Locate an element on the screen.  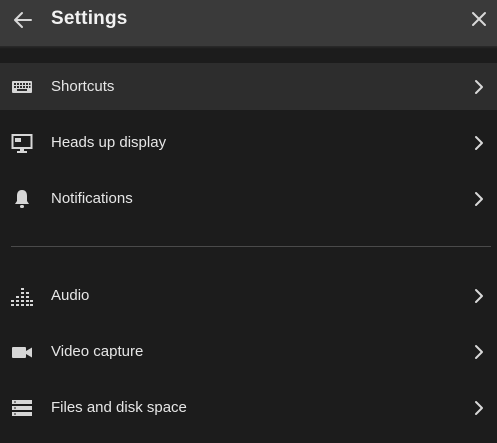
menu-item-notifications: Notifications is located at coordinates (248, 198).